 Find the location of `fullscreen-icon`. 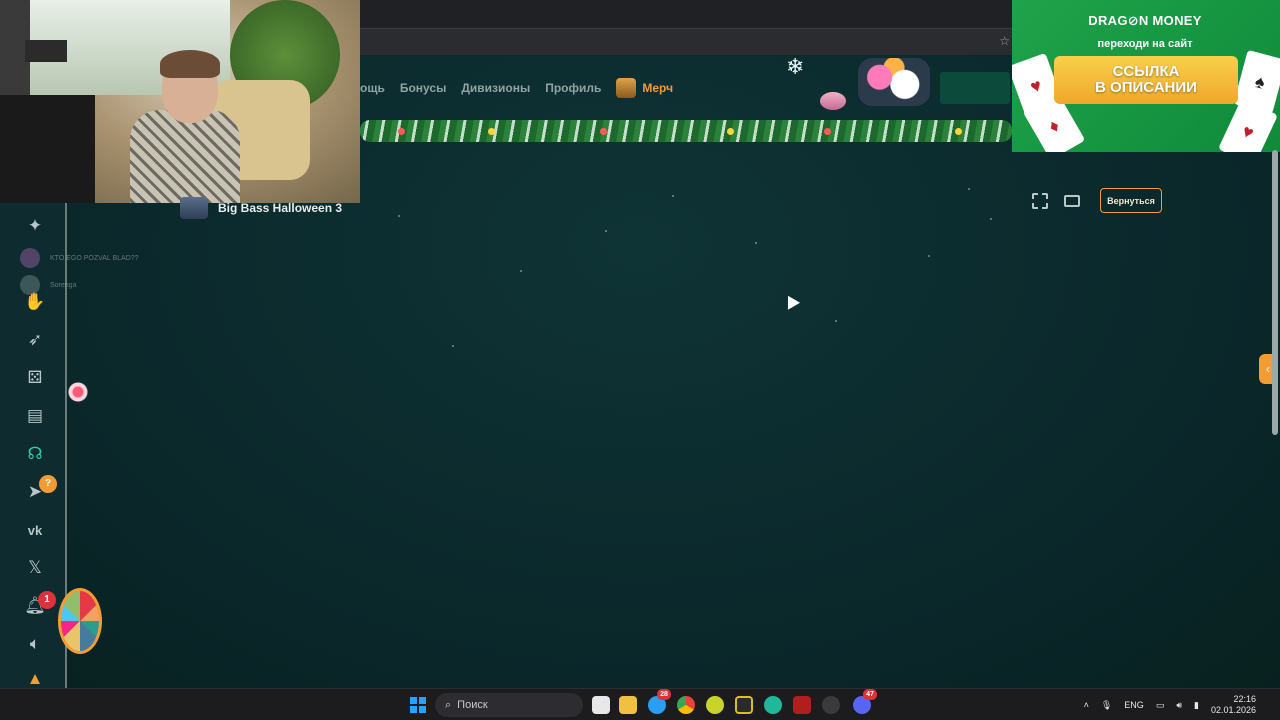

fullscreen-icon is located at coordinates (1040, 201).